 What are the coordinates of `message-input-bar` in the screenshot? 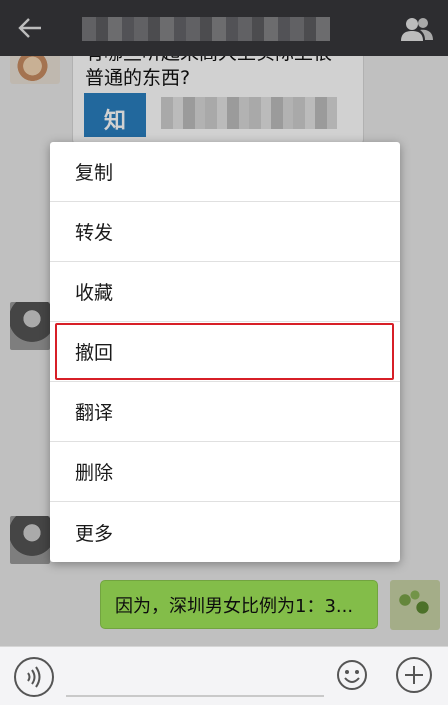 It's located at (224, 675).